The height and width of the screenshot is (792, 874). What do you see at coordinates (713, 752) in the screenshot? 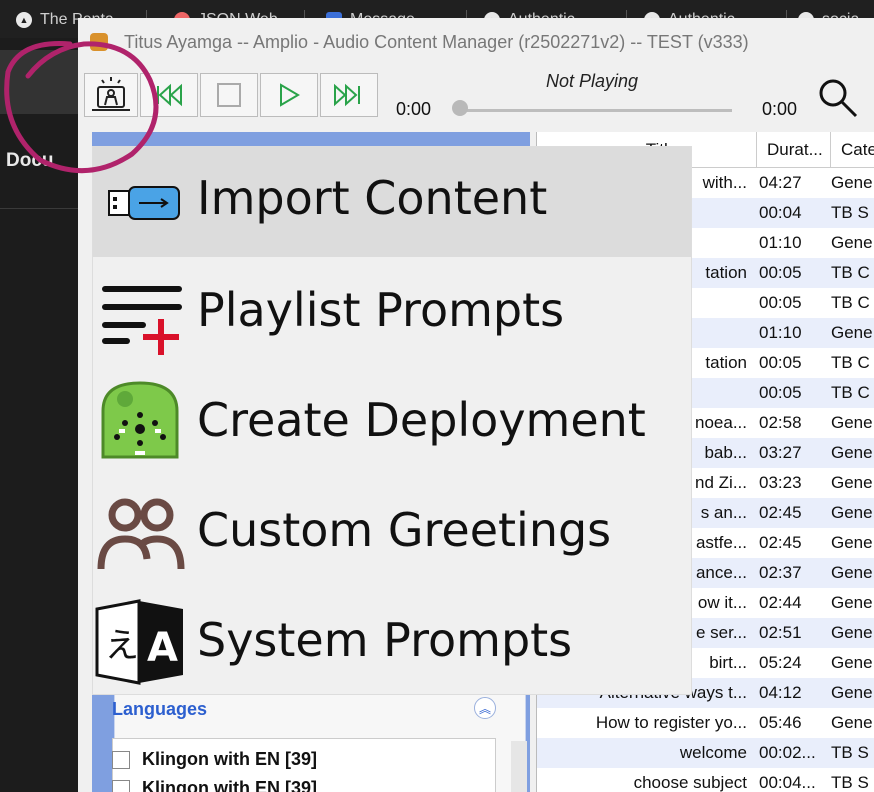
I see `cell-title: welcome` at bounding box center [713, 752].